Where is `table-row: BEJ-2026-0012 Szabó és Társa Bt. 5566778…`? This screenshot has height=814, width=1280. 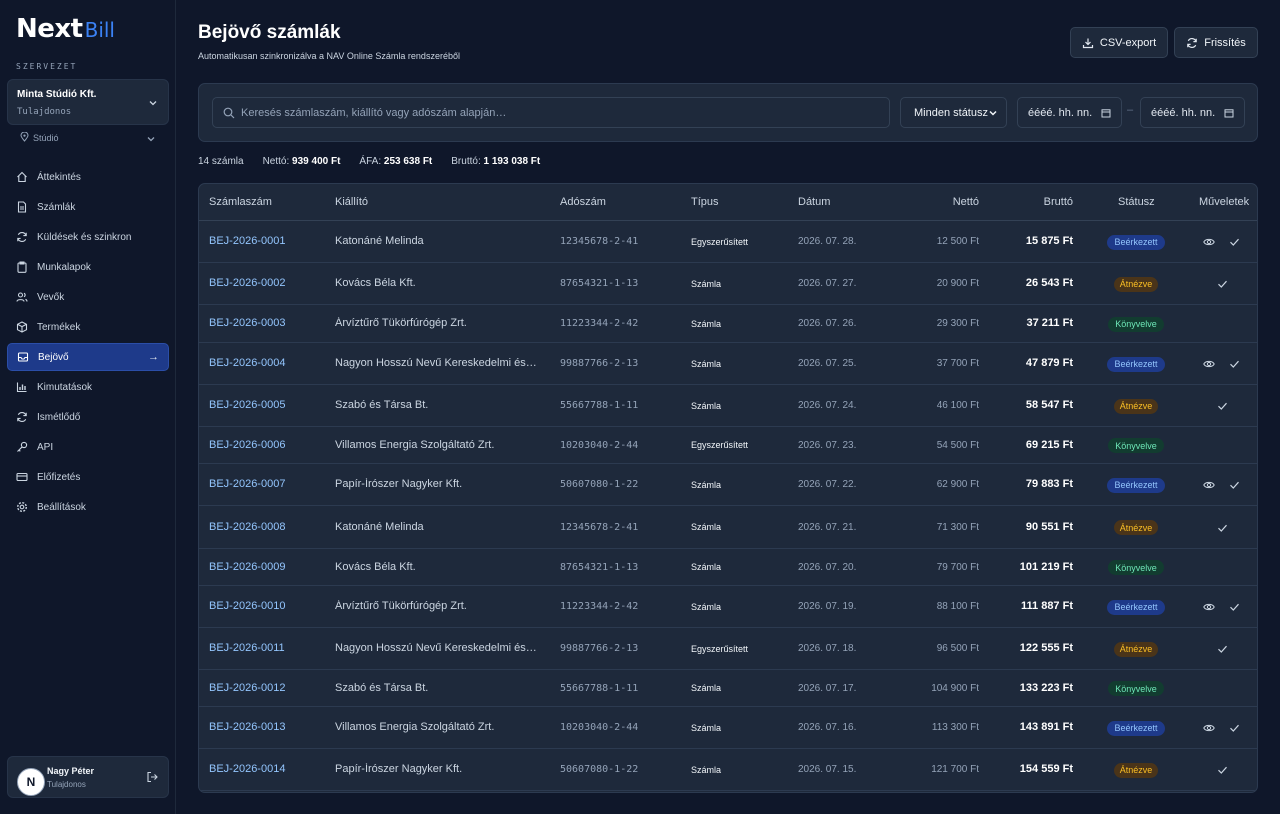
table-row: BEJ-2026-0012 Szabó és Társa Bt. 5566778… is located at coordinates (728, 688).